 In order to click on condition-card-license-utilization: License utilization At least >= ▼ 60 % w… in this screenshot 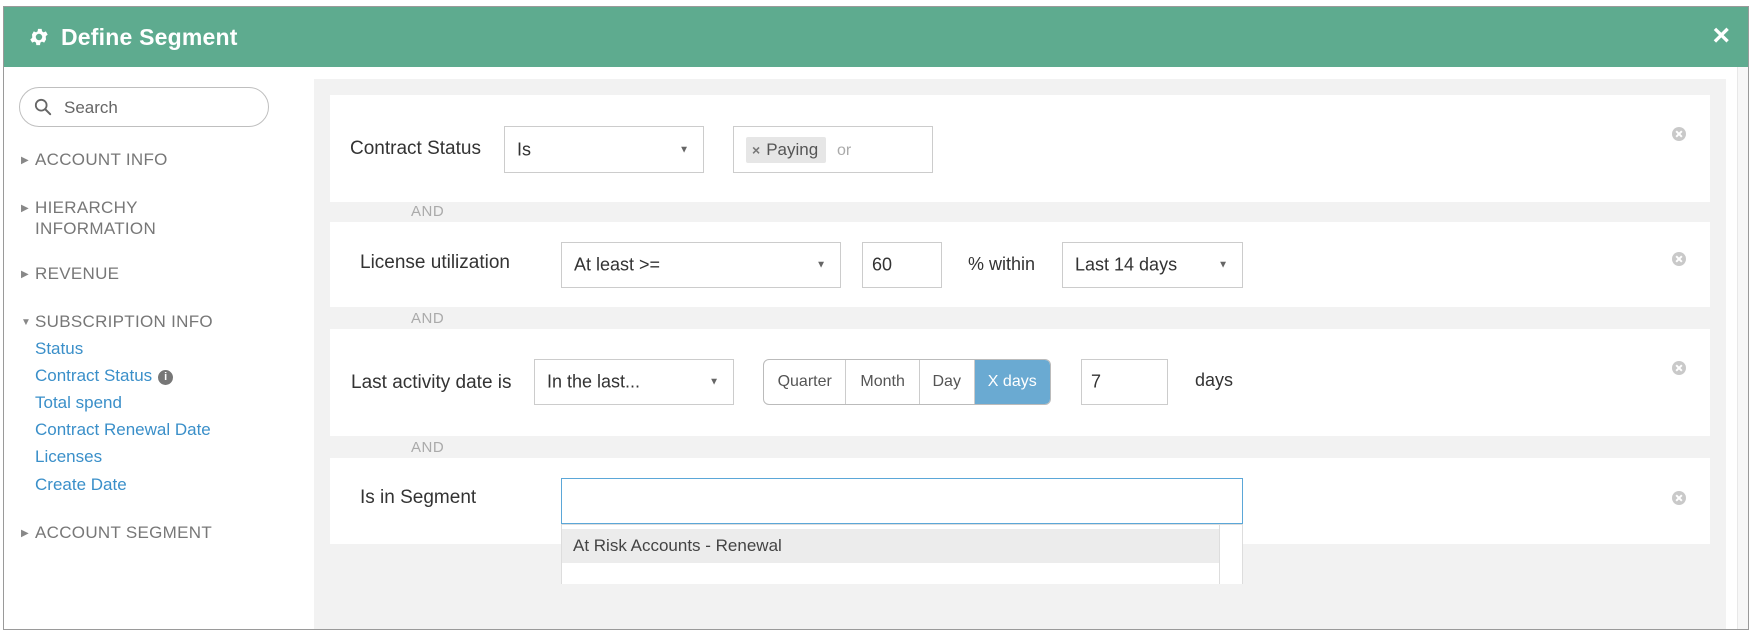, I will do `click(1020, 264)`.